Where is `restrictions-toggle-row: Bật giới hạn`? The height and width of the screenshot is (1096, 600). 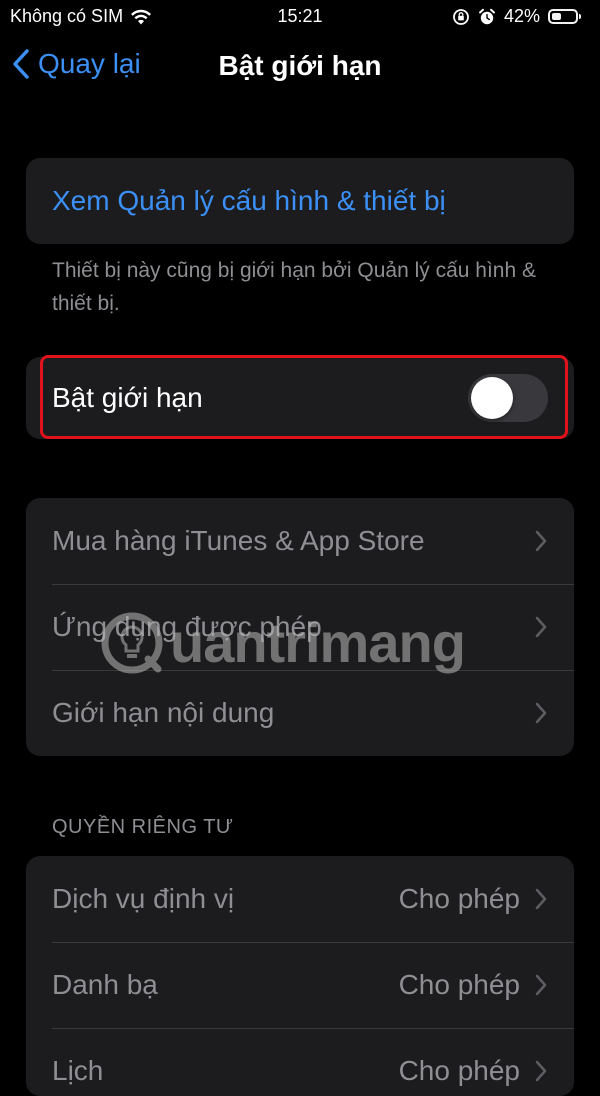
restrictions-toggle-row: Bật giới hạn is located at coordinates (300, 398).